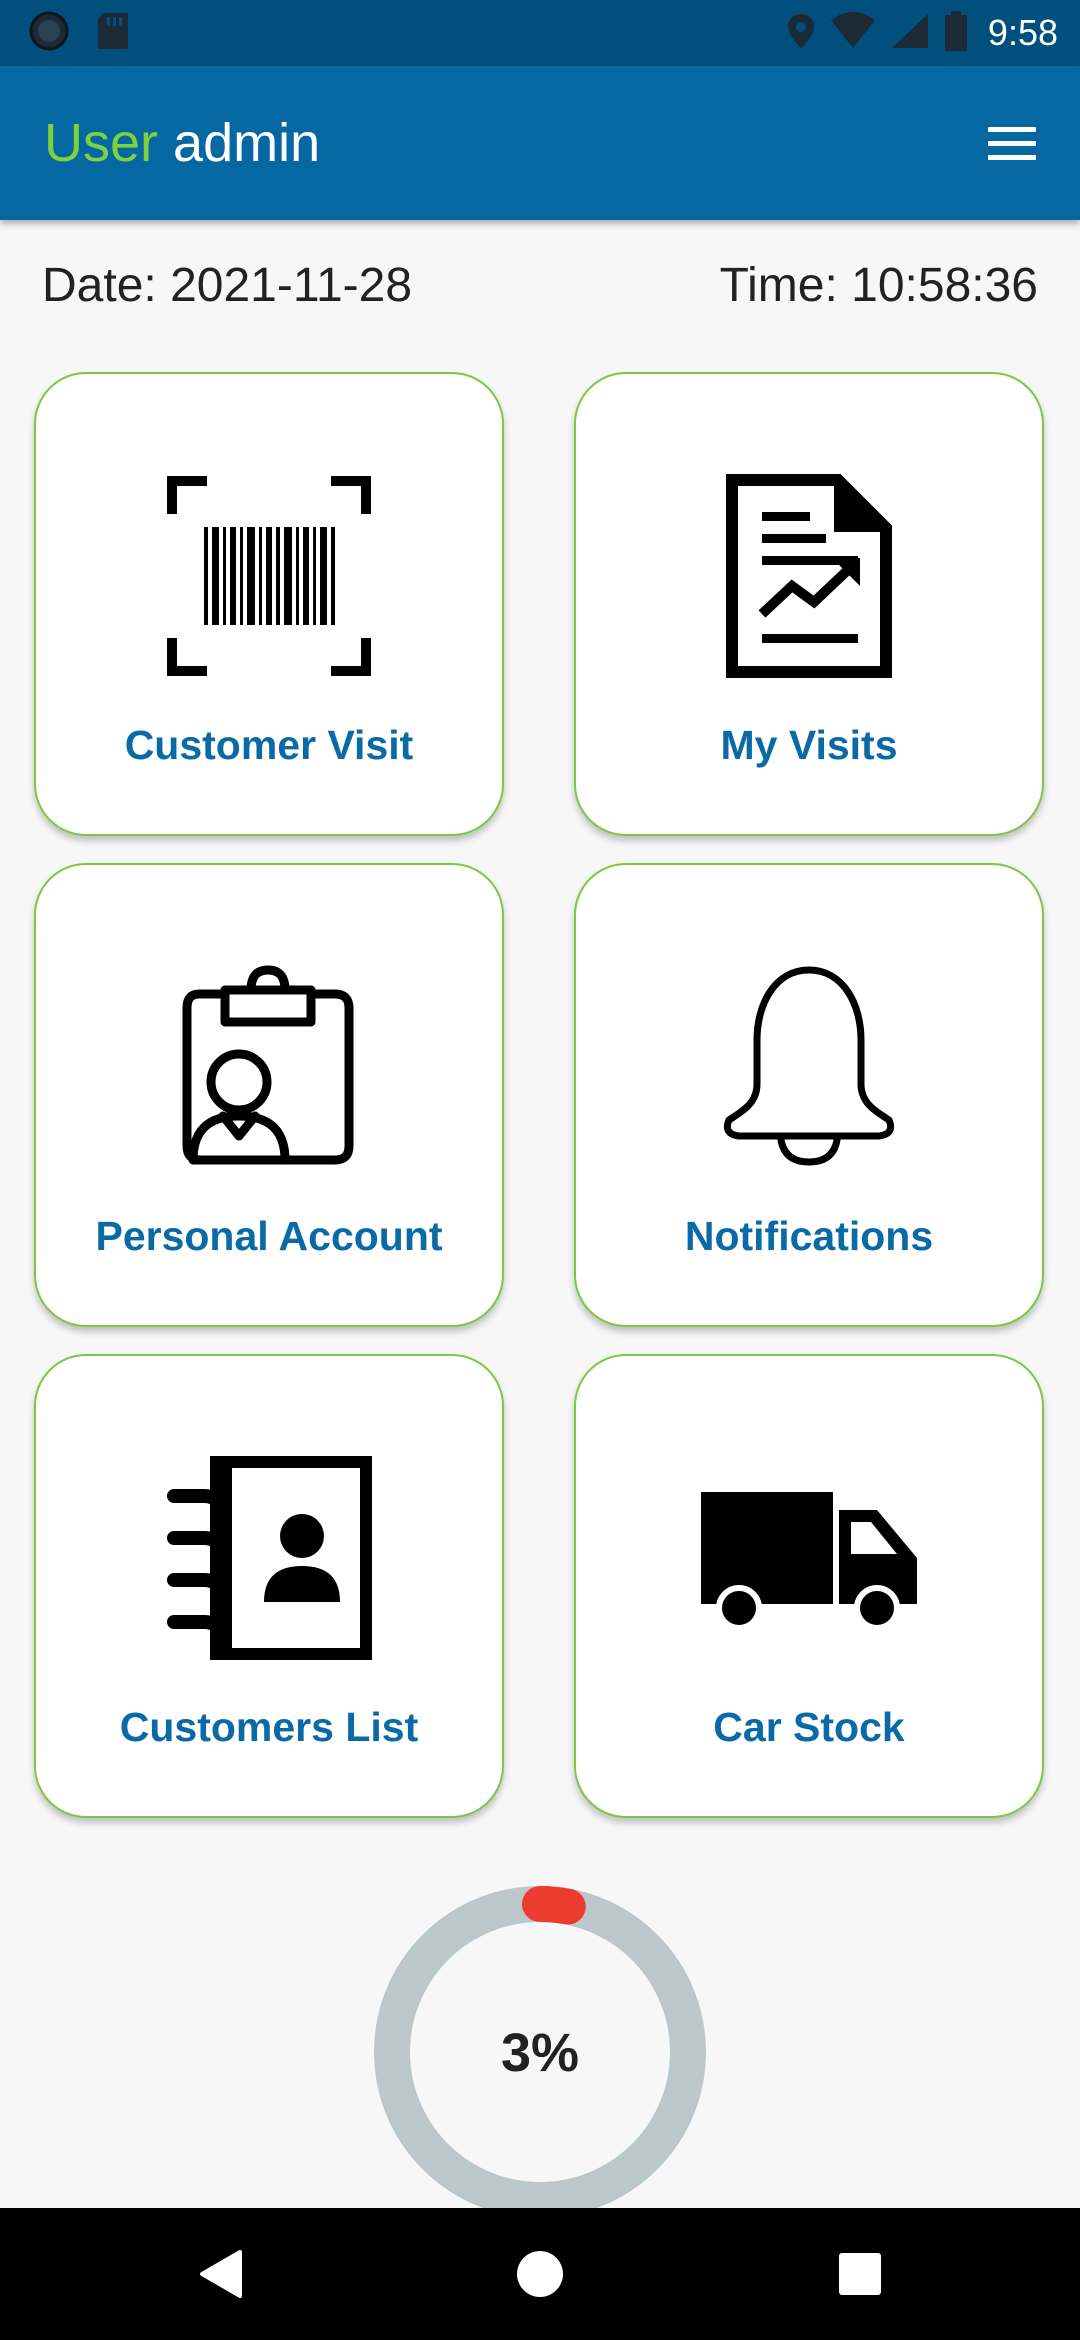 This screenshot has width=1080, height=2340. What do you see at coordinates (1022, 32) in the screenshot?
I see `status-clock: 9:58` at bounding box center [1022, 32].